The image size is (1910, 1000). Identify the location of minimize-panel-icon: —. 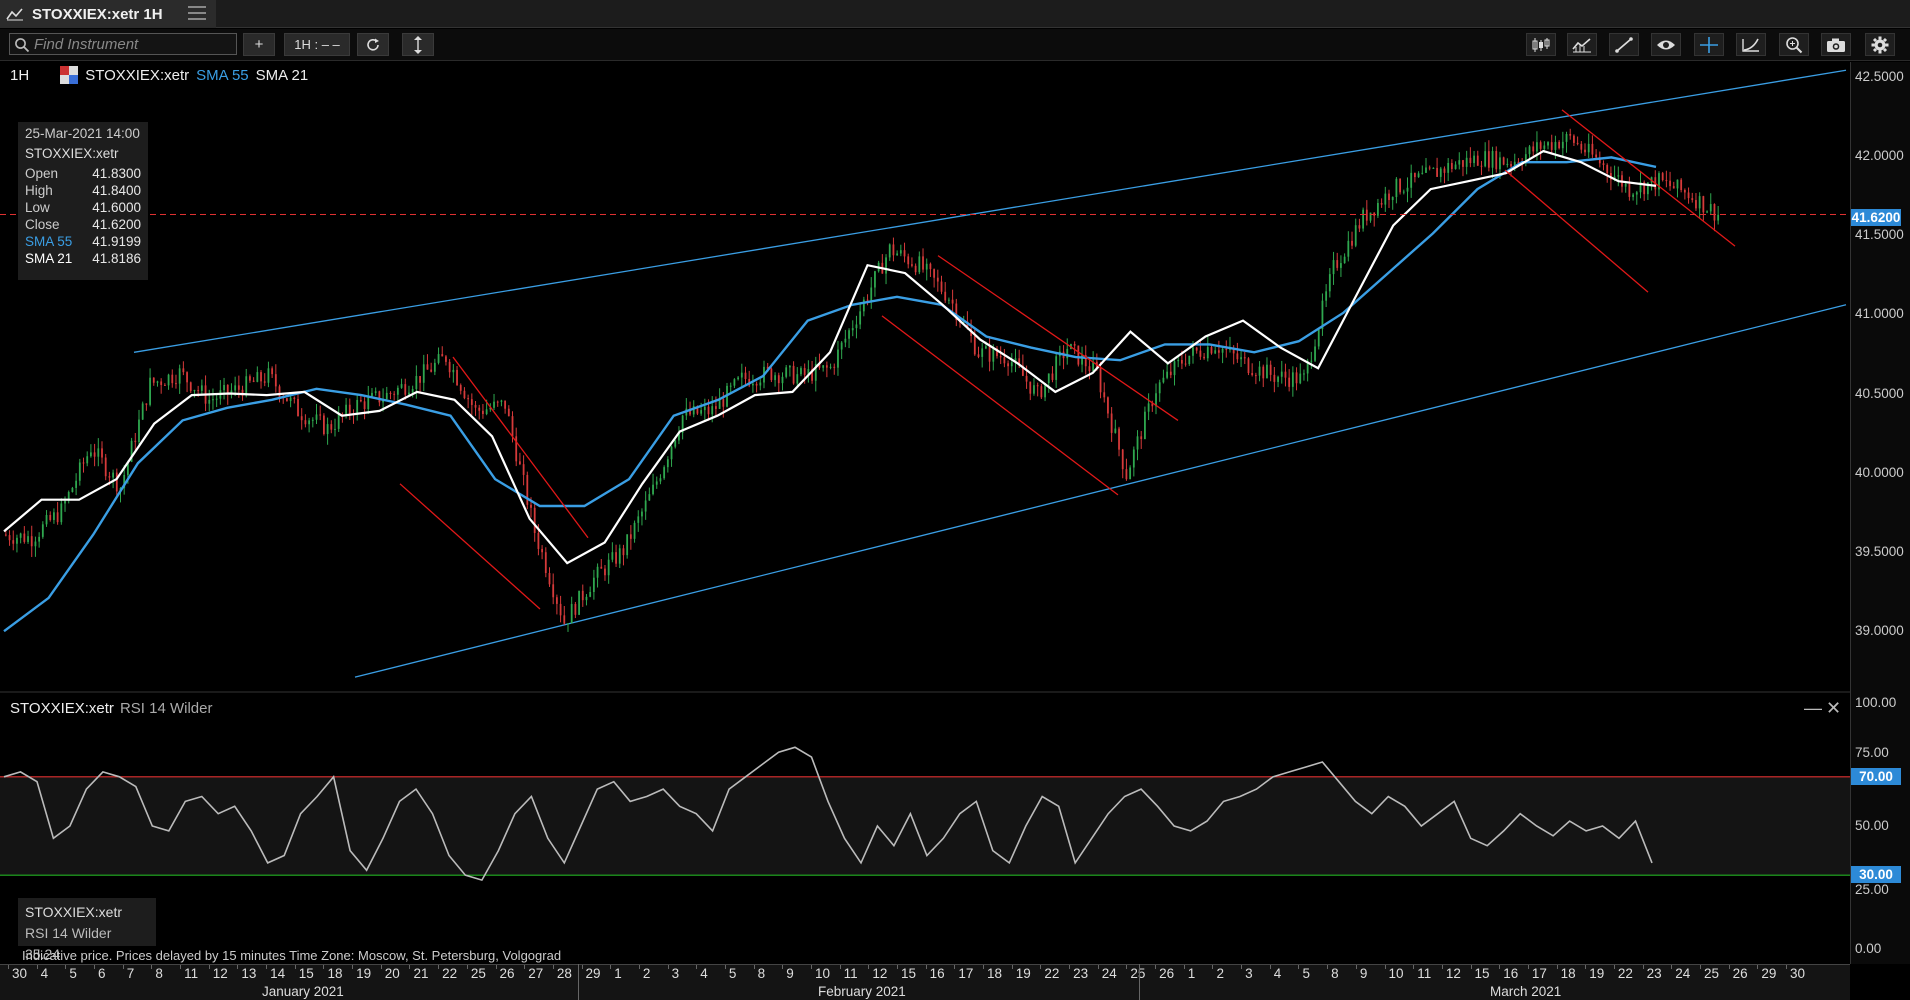
(1813, 708).